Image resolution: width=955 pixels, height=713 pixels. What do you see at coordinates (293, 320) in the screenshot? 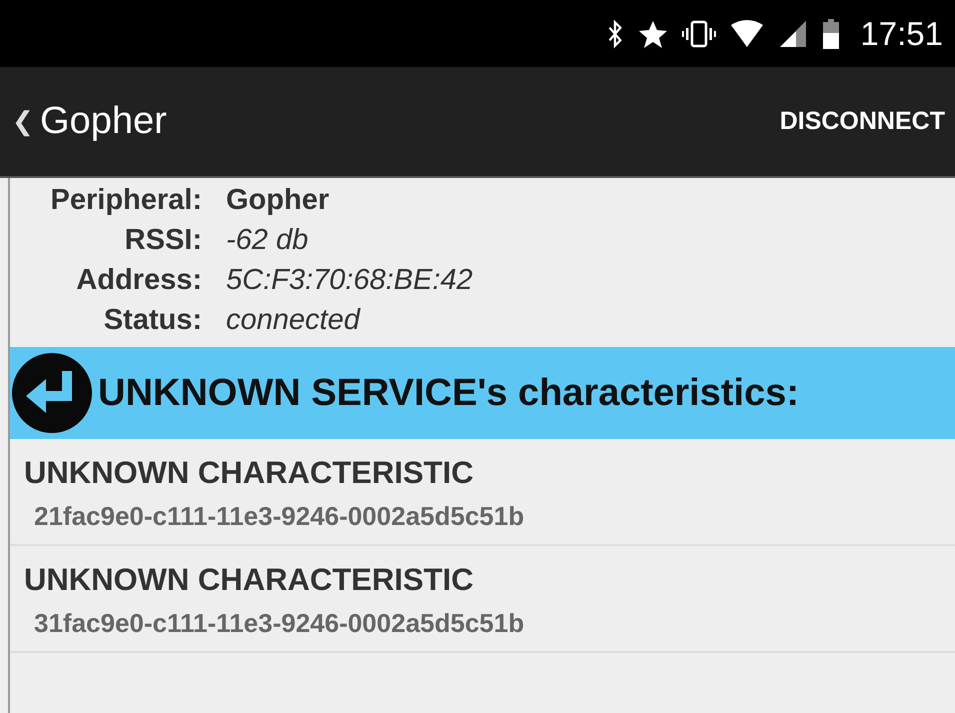
I see `field-value: connected` at bounding box center [293, 320].